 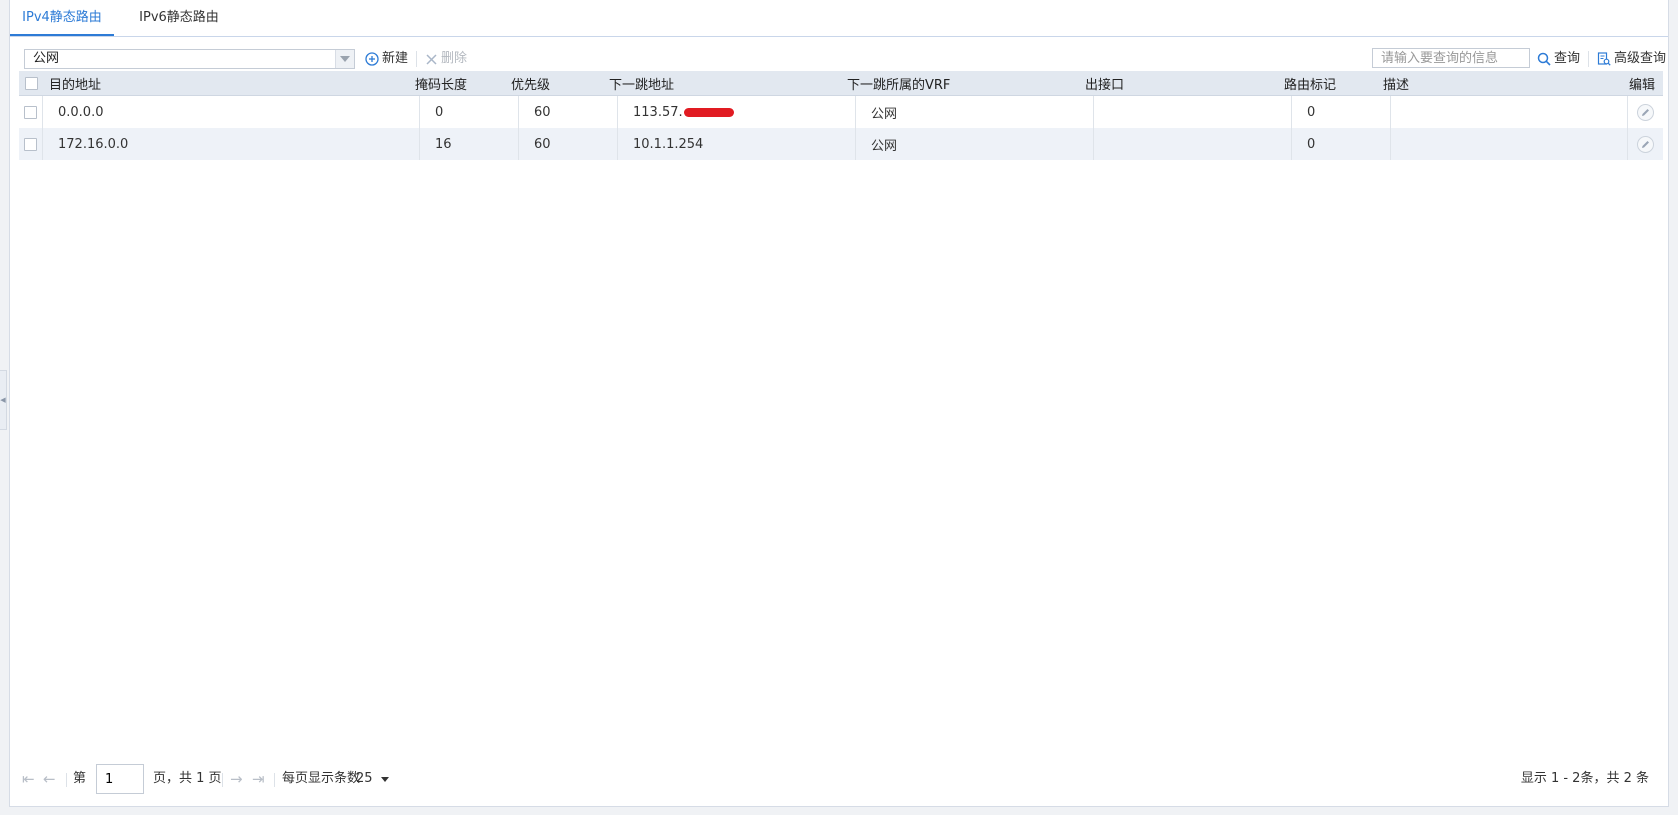 I want to click on tab-ipv6-static-route: IPv6静态路由, so click(x=179, y=18).